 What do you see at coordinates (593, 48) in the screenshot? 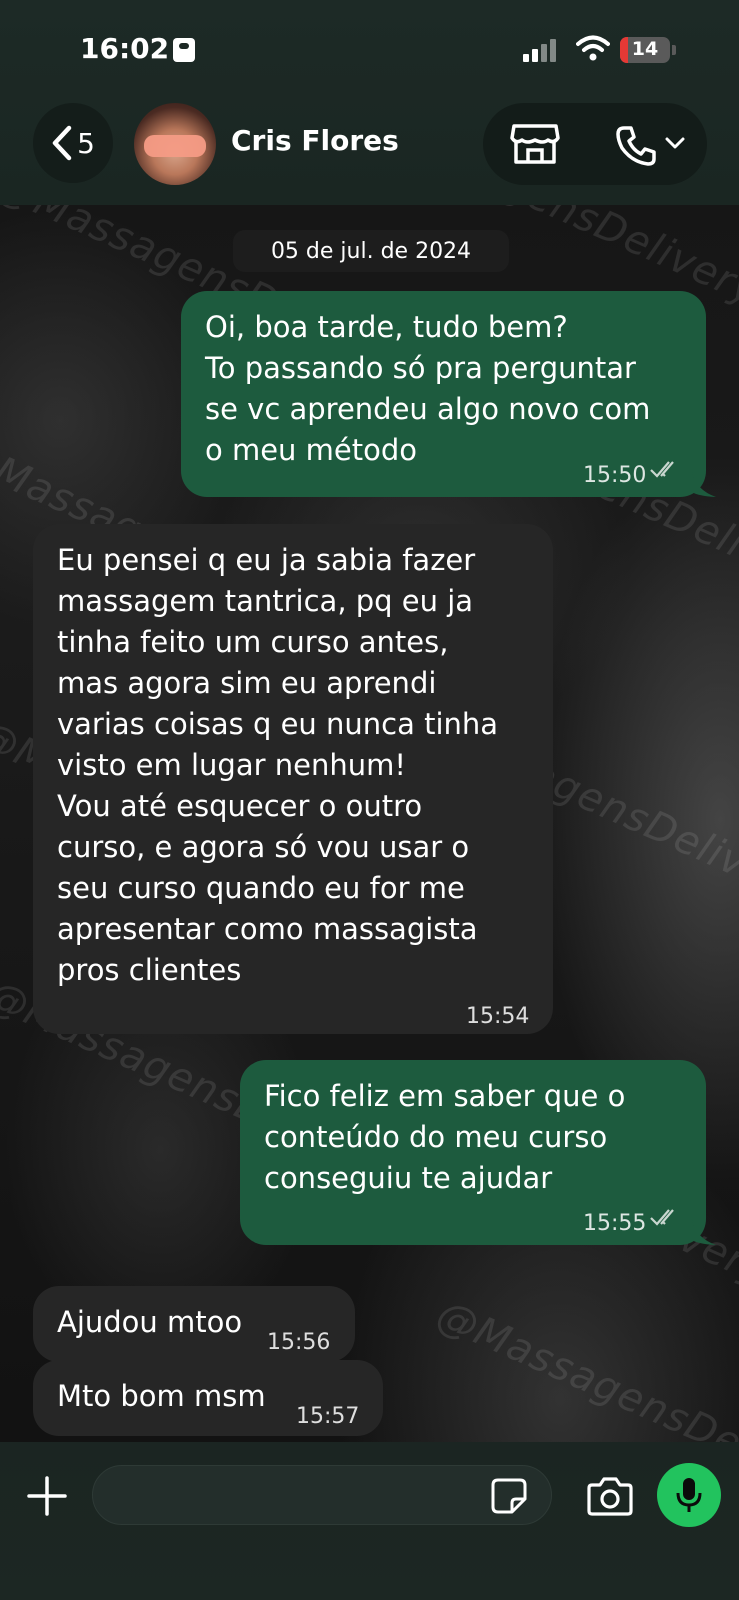
I see `wifi-icon` at bounding box center [593, 48].